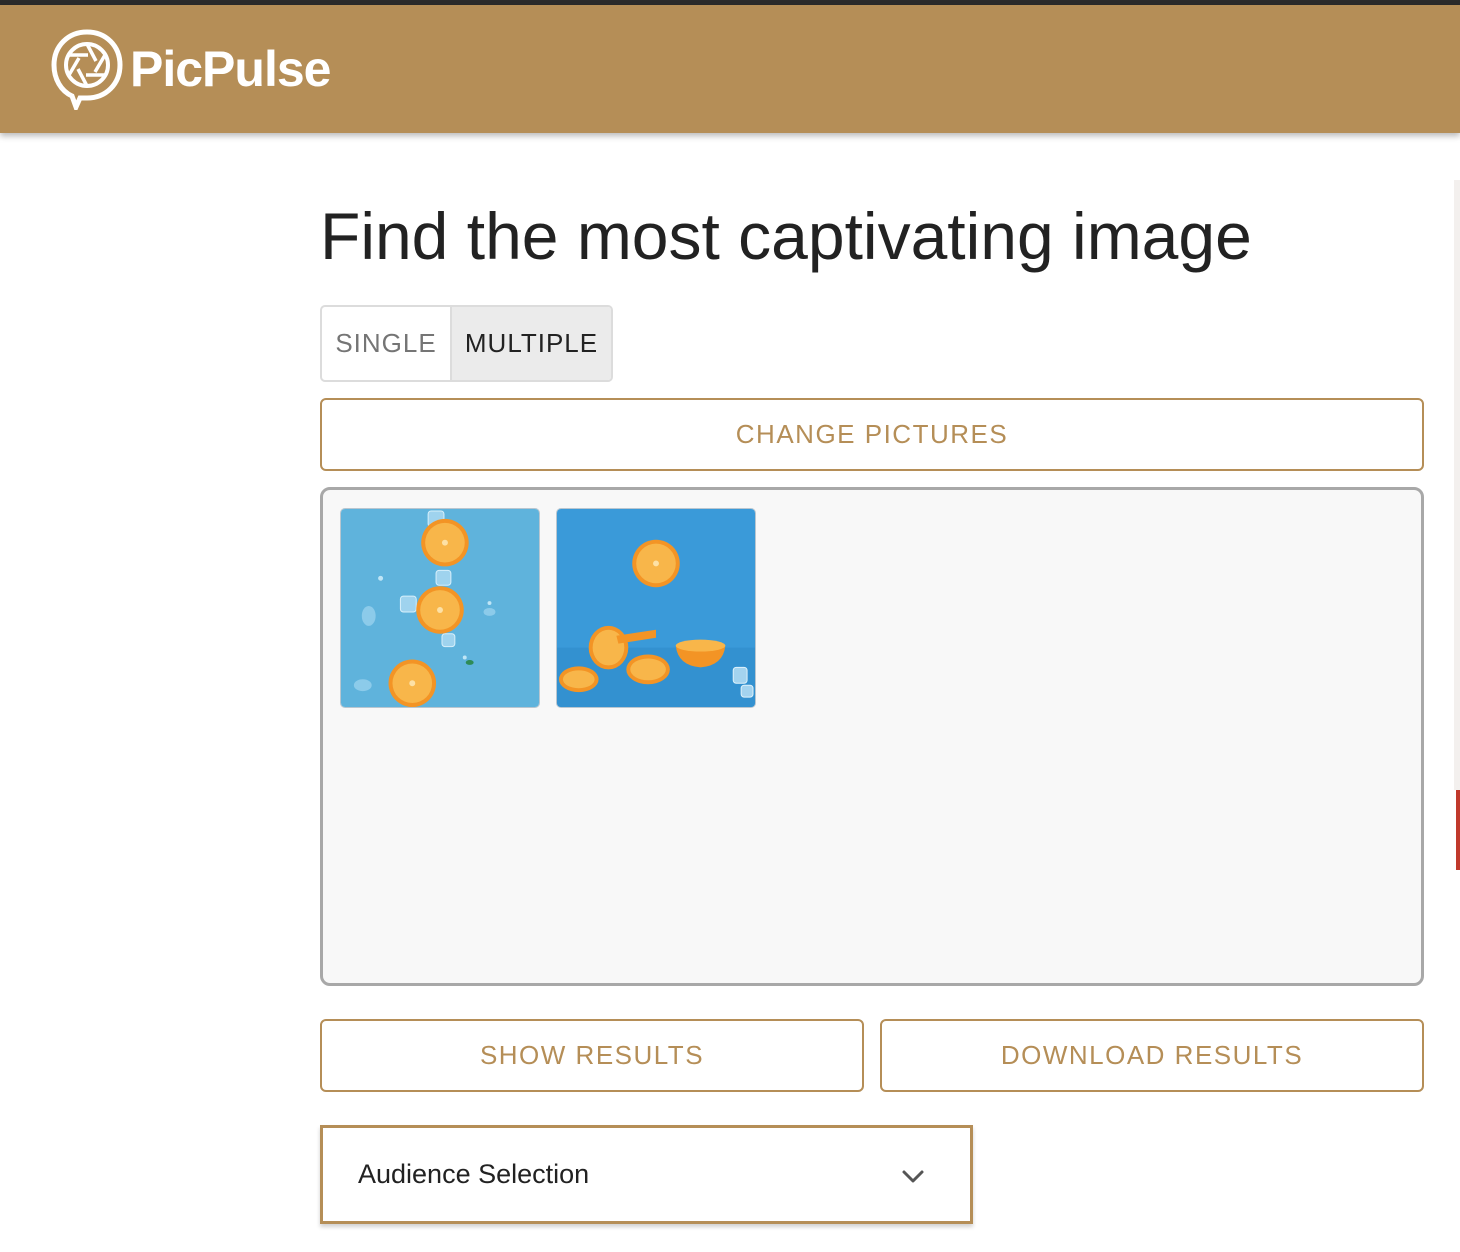 The image size is (1460, 1252). What do you see at coordinates (913, 1176) in the screenshot?
I see `chevron-down-icon` at bounding box center [913, 1176].